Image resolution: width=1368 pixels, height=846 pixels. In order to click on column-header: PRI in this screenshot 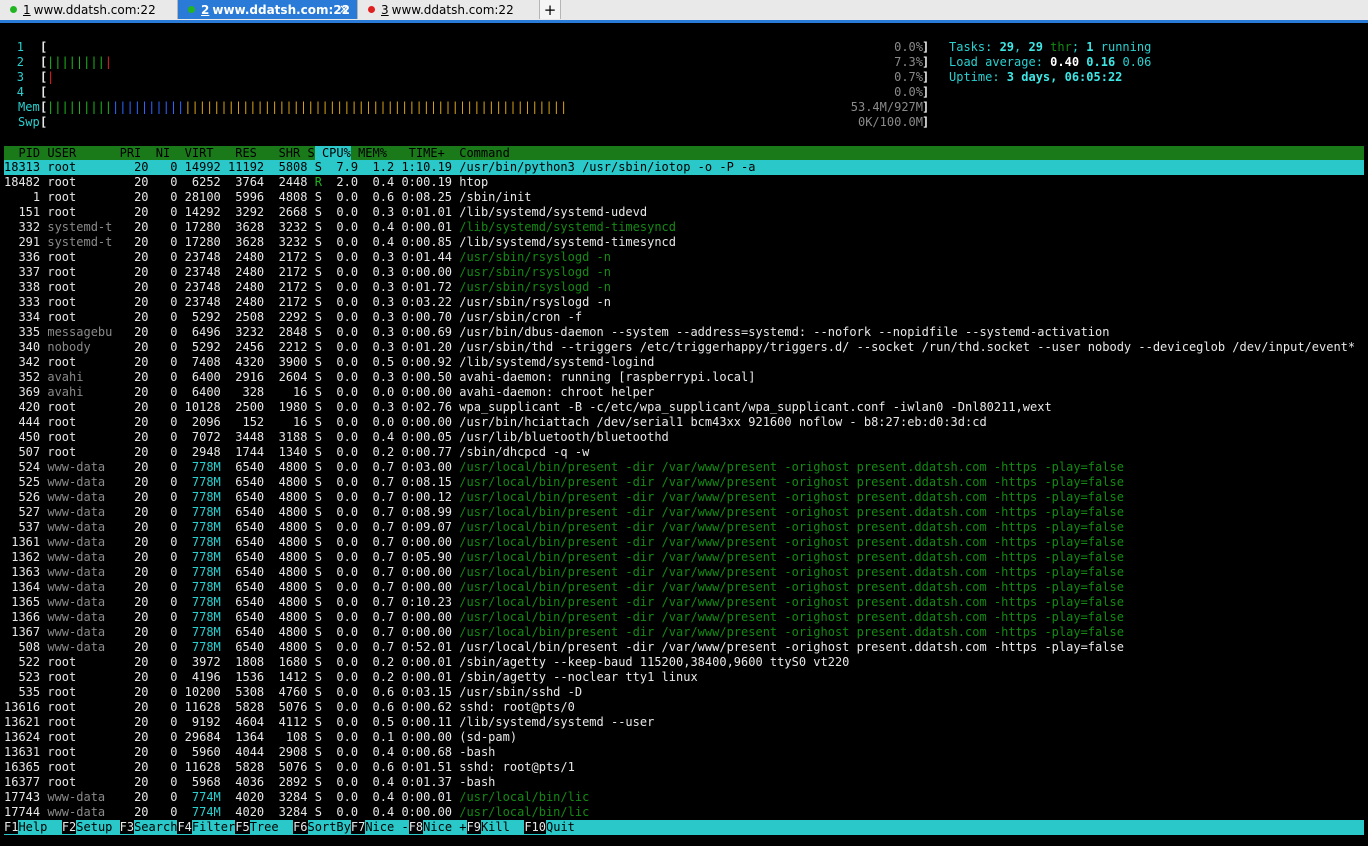, I will do `click(127, 153)`.